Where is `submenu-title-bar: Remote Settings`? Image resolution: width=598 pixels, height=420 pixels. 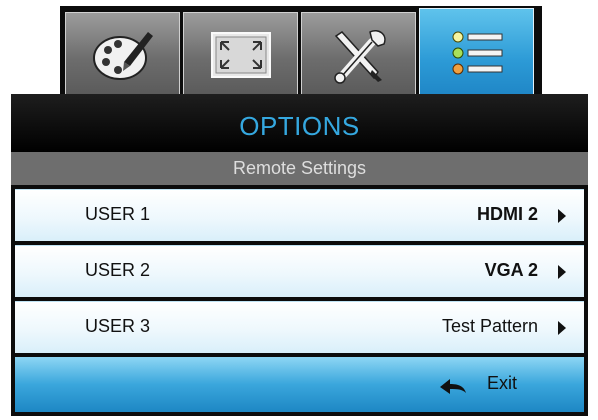
submenu-title-bar: Remote Settings is located at coordinates (299, 168).